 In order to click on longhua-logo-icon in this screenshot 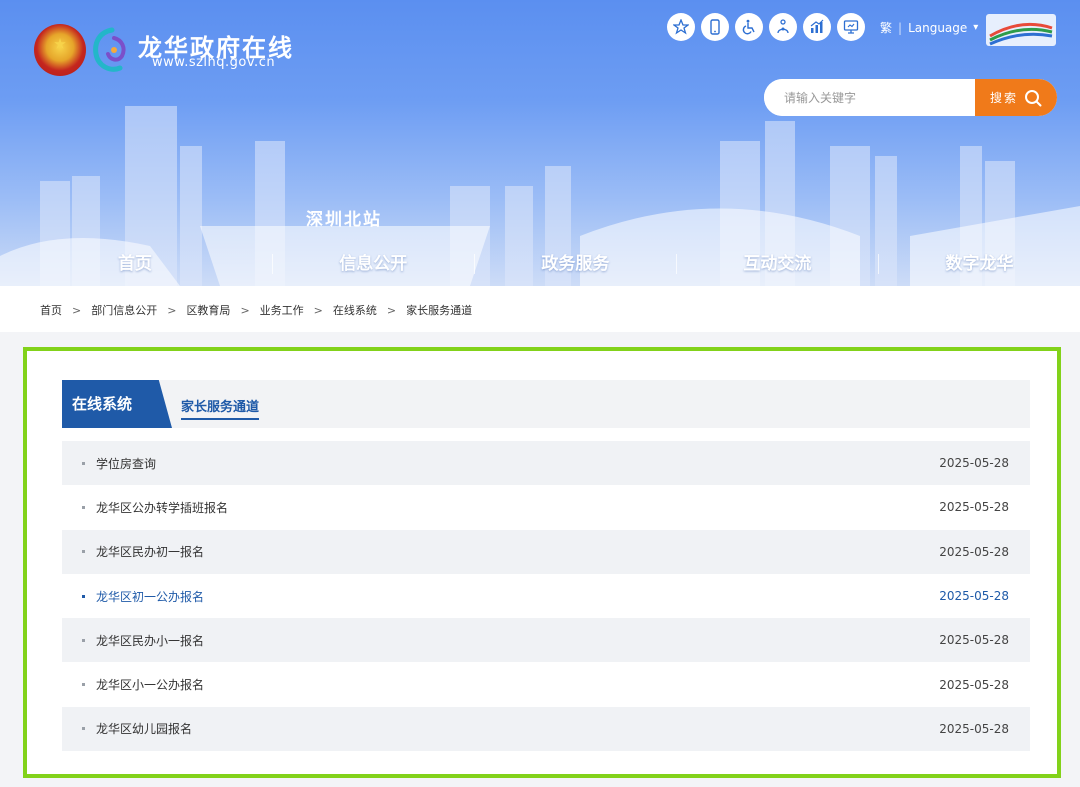, I will do `click(109, 49)`.